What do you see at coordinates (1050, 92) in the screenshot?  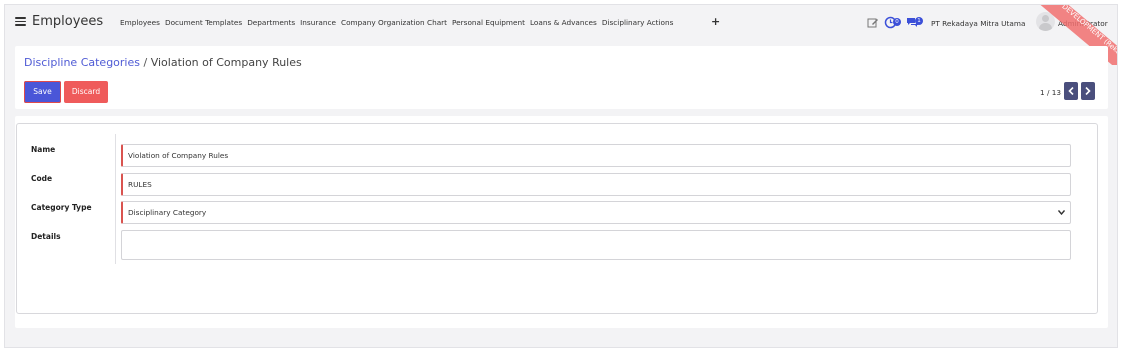 I see `pager-value: 1 / 13` at bounding box center [1050, 92].